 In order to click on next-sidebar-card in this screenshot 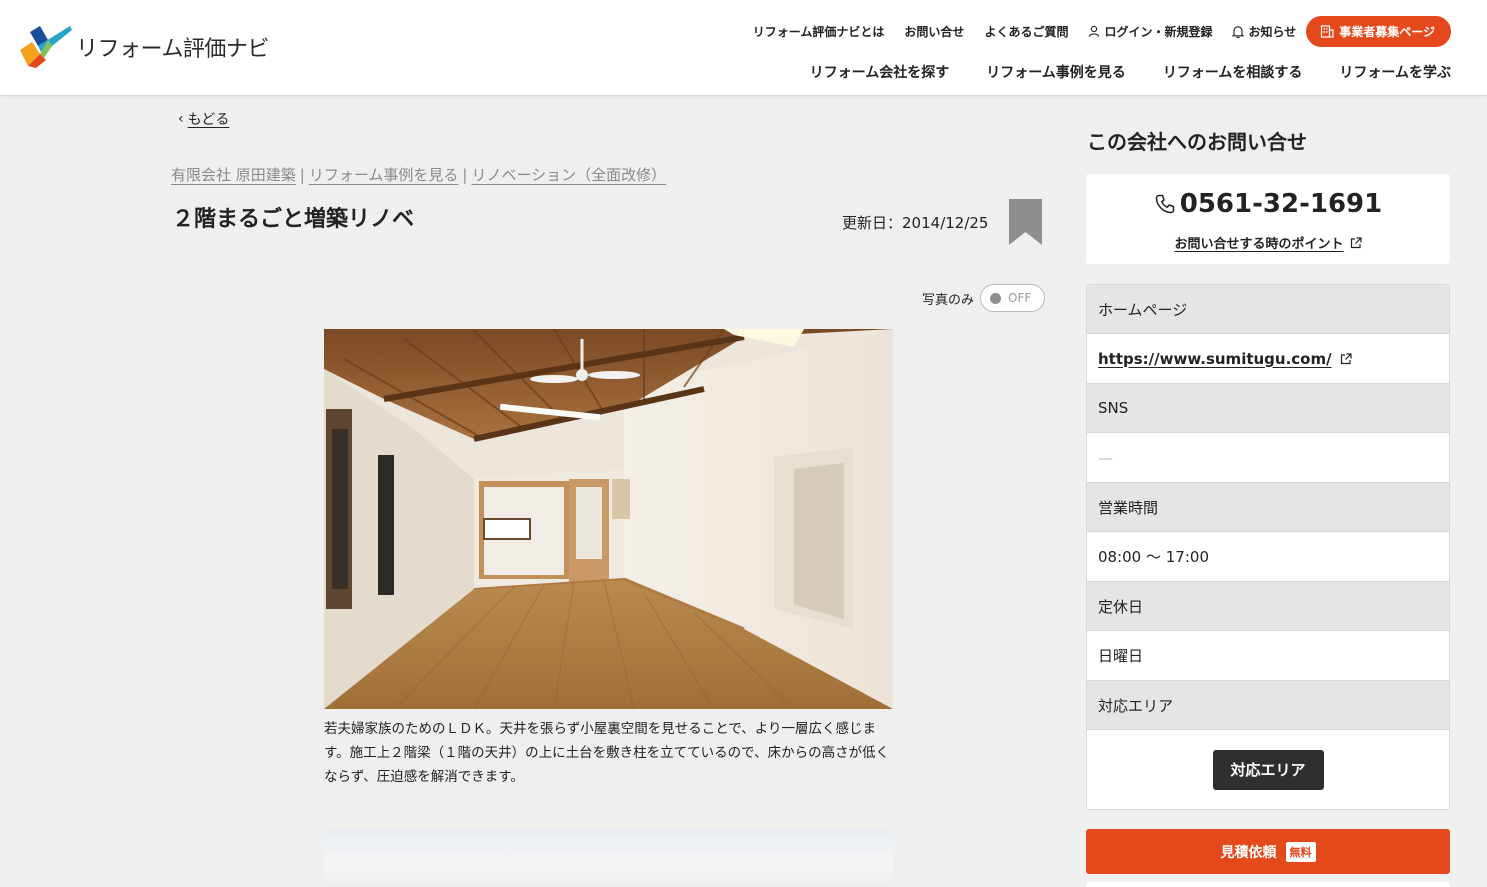, I will do `click(1268, 884)`.